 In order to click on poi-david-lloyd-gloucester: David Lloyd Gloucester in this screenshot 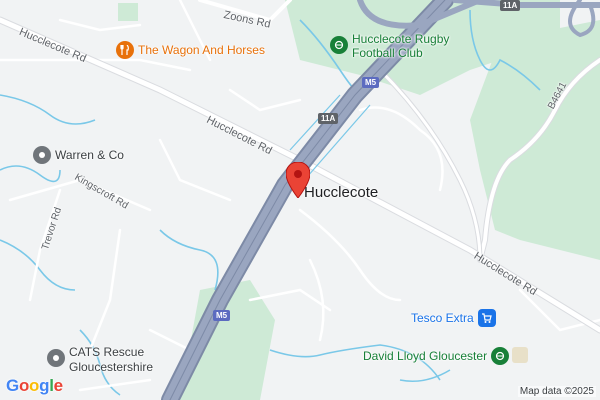, I will do `click(436, 356)`.